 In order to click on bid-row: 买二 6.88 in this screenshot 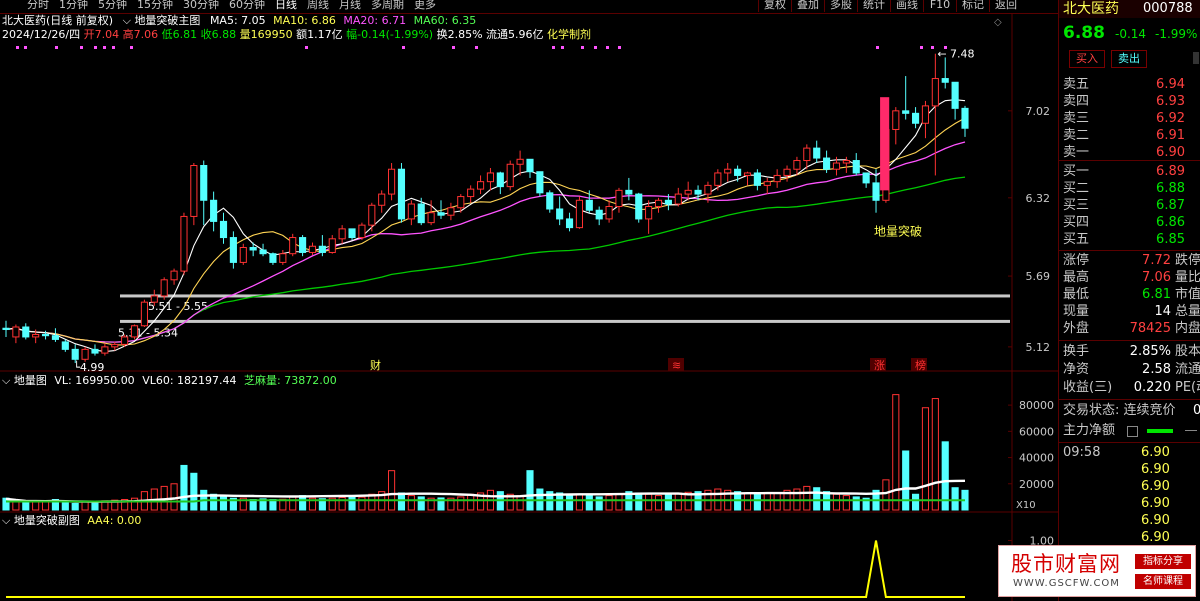, I will do `click(1124, 188)`.